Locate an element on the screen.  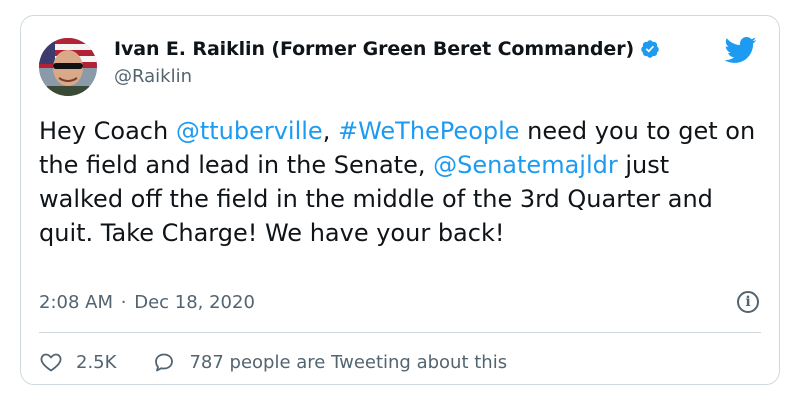
like-button: 2.5K is located at coordinates (77, 362).